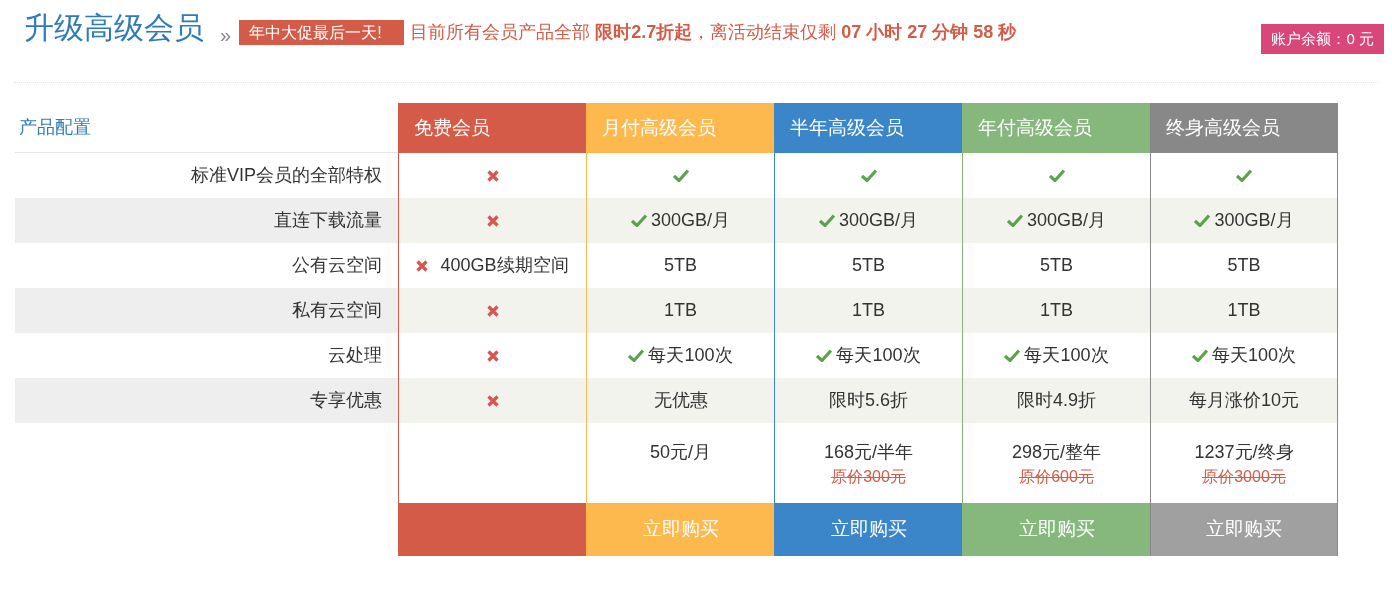 This screenshot has width=1392, height=605. Describe the element at coordinates (1056, 128) in the screenshot. I see `plan-header: 年付高级会员` at that location.